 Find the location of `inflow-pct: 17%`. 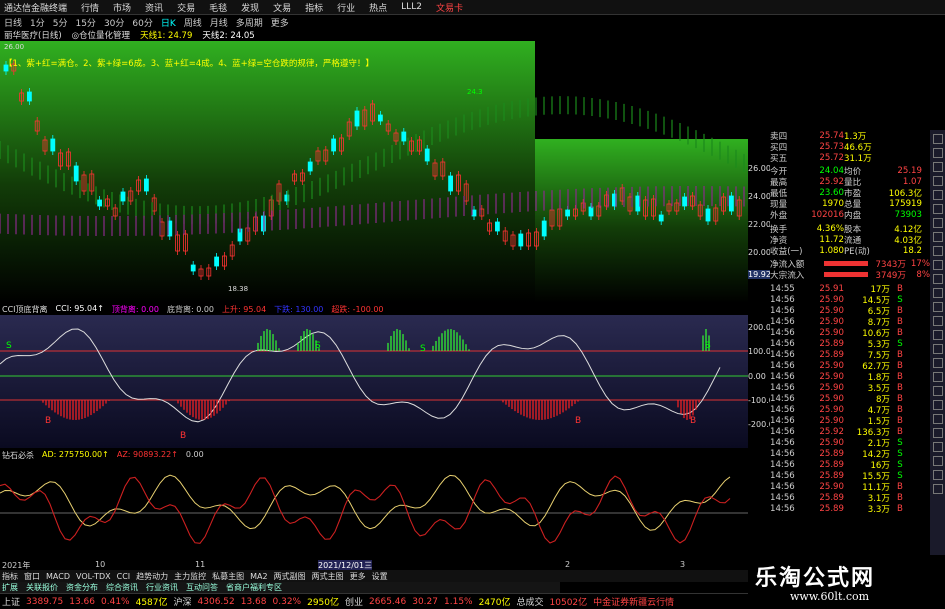

inflow-pct: 17% is located at coordinates (920, 263).